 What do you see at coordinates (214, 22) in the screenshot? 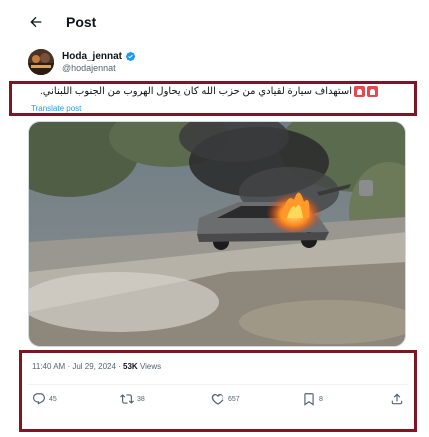
I see `post-header: Post` at bounding box center [214, 22].